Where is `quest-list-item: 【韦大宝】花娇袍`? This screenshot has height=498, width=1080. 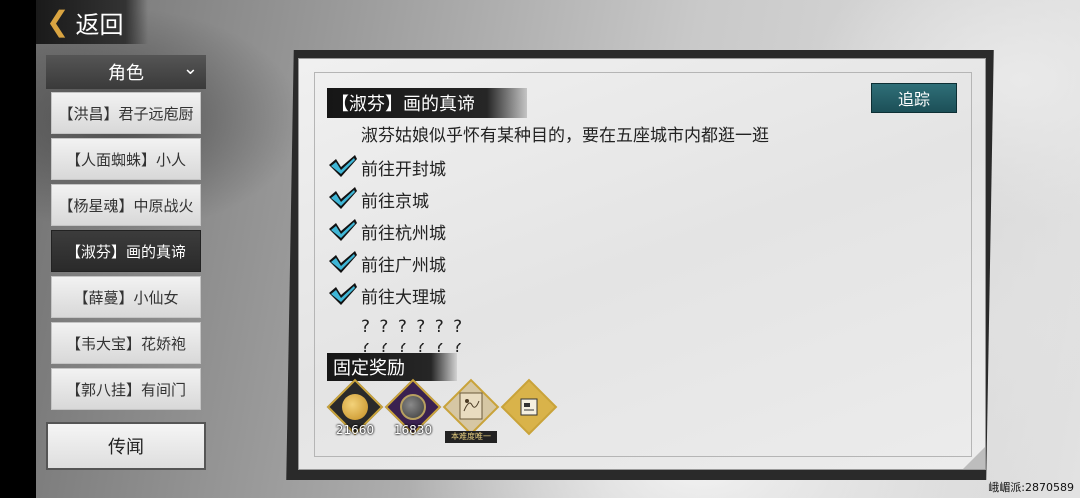
quest-list-item: 【韦大宝】花娇袍 is located at coordinates (126, 343).